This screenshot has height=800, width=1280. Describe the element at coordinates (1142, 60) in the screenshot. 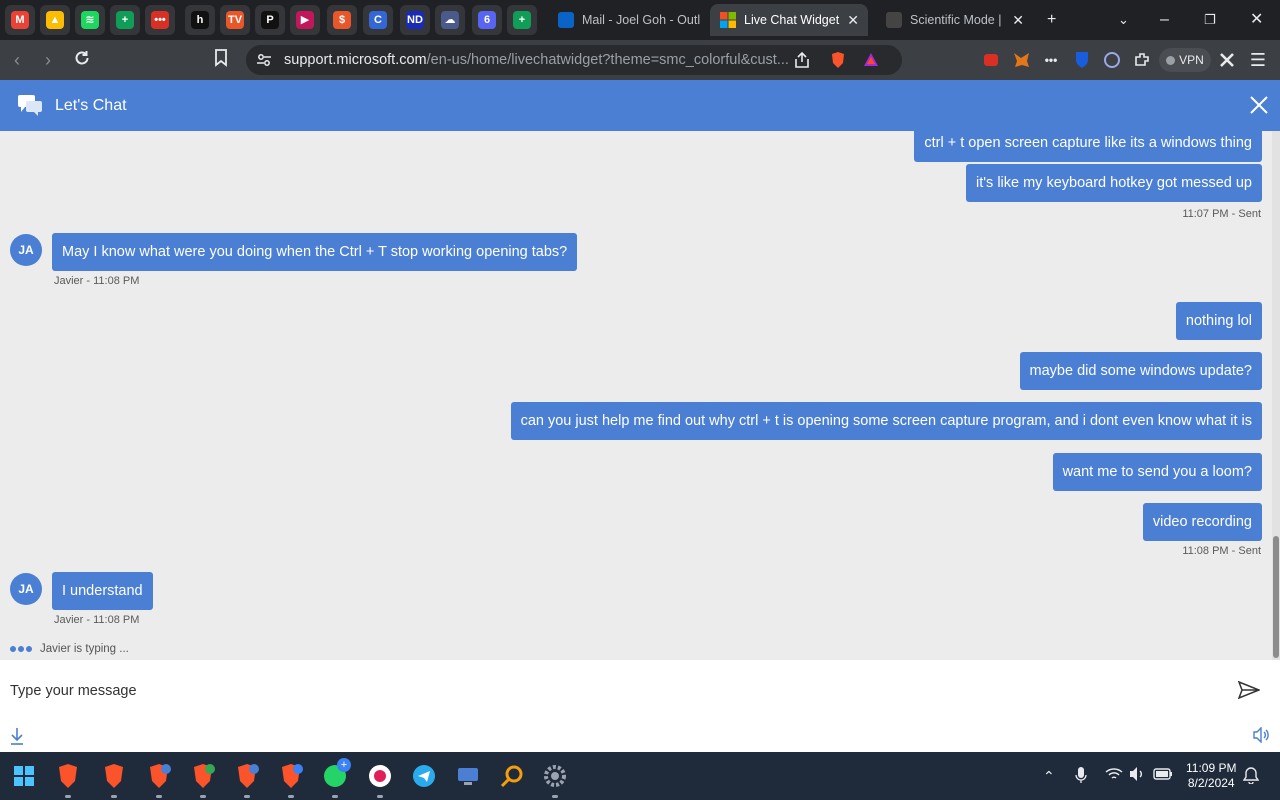

I see `extensions-puzzle-icon` at that location.